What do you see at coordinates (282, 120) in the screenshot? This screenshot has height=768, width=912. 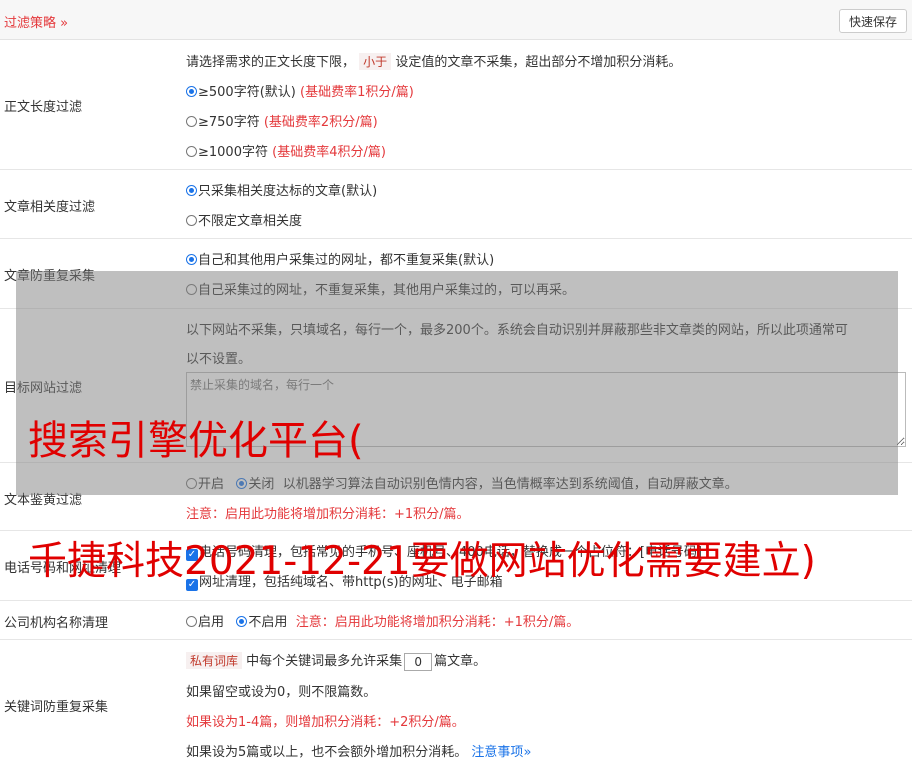 I see `length-option-750: ≥750字符 (基础费率2积分/篇)` at bounding box center [282, 120].